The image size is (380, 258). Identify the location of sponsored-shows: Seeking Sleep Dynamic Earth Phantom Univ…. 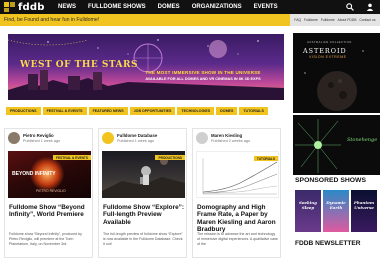
(336, 211).